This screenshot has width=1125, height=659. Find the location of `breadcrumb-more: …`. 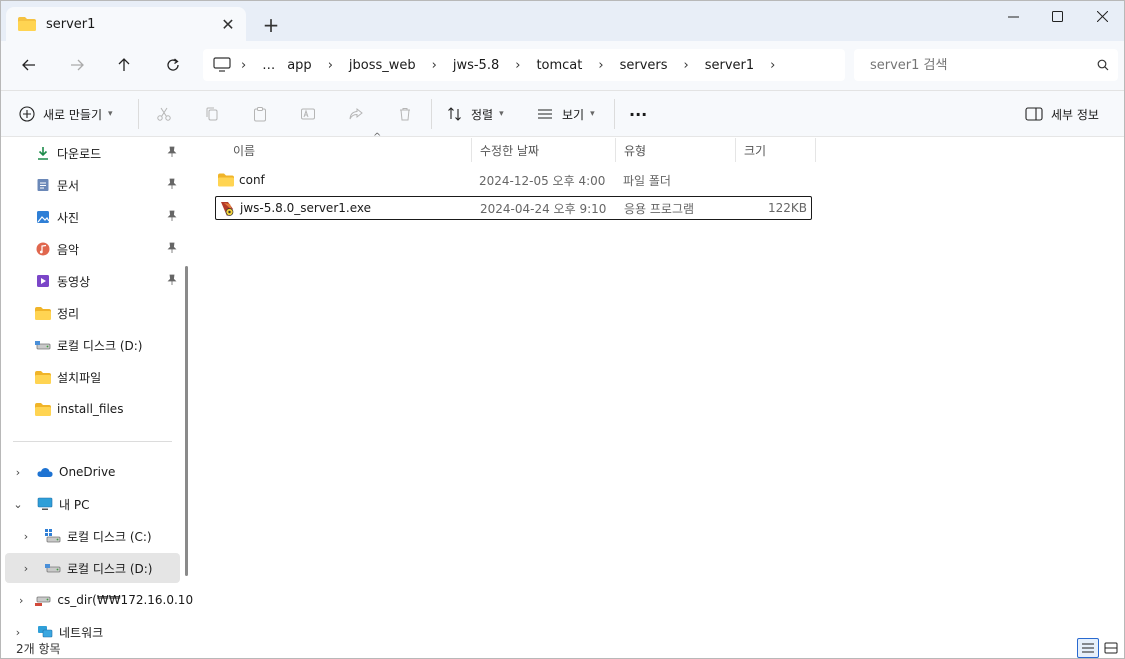

breadcrumb-more: … is located at coordinates (268, 65).